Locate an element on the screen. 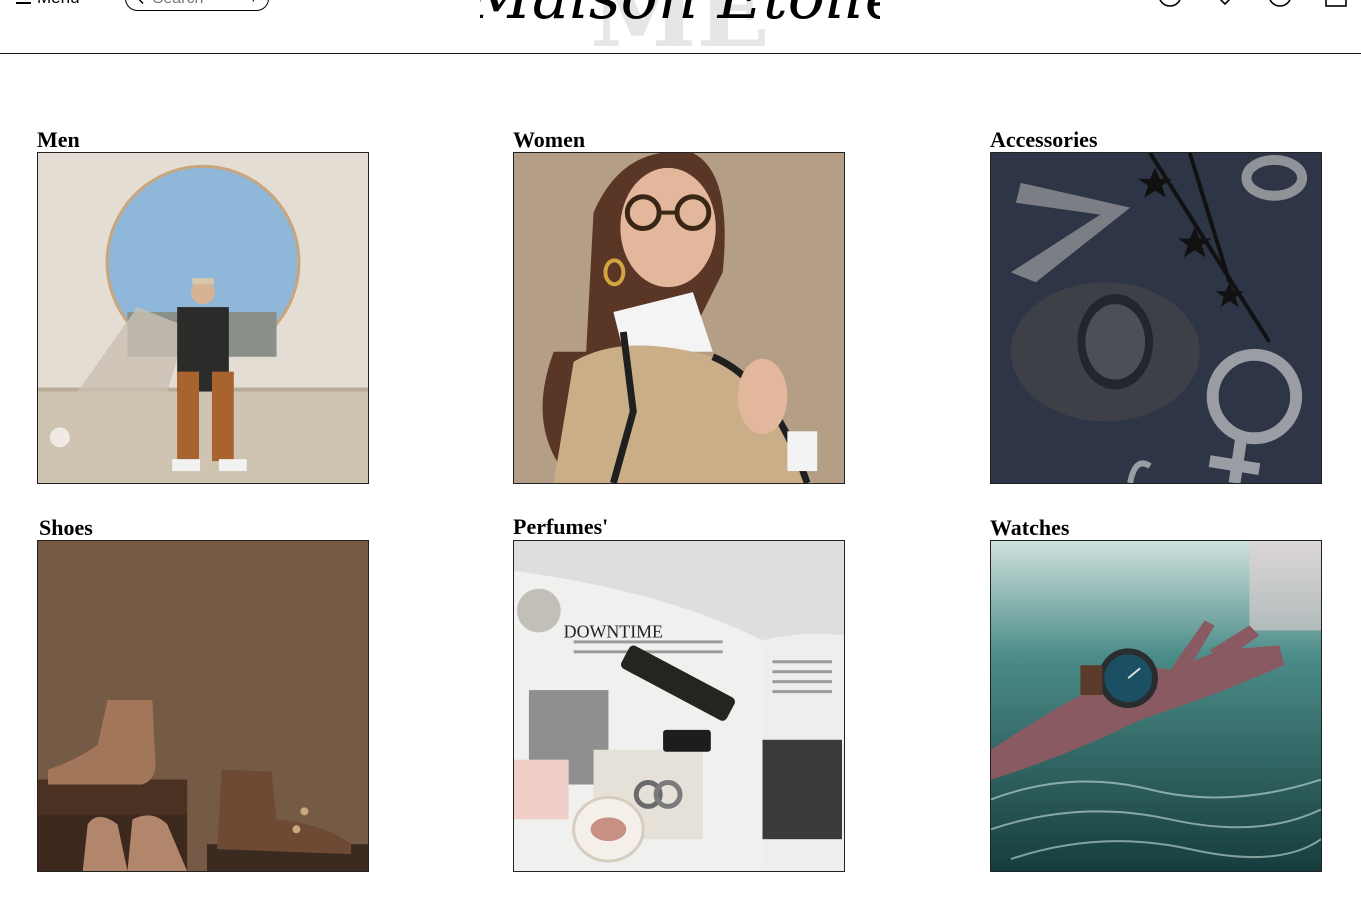 This screenshot has height=909, width=1361. category-image-women is located at coordinates (679, 318).